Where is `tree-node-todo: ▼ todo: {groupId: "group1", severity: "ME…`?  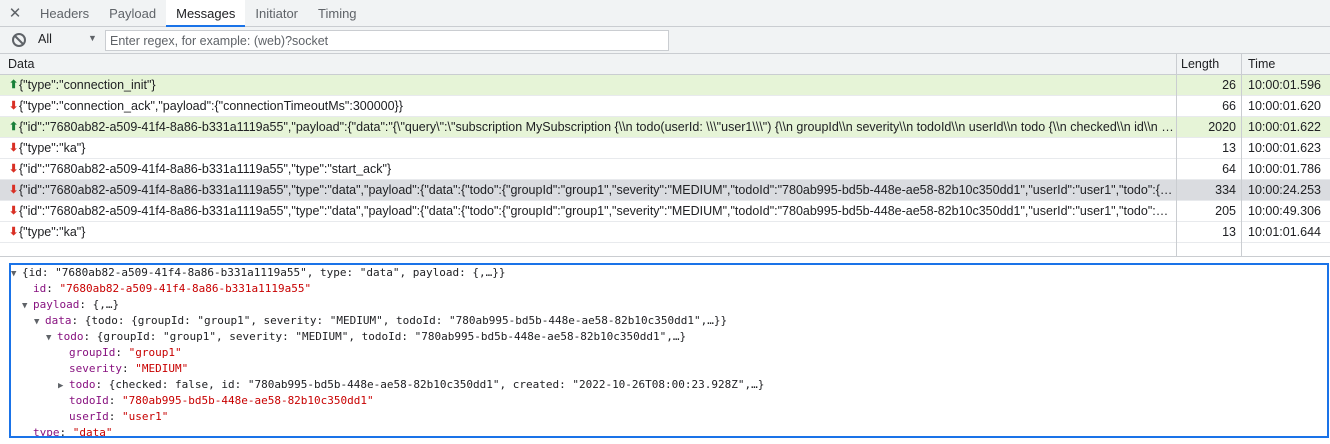
tree-node-todo: ▼ todo: {groupId: "group1", severity: "ME… is located at coordinates (366, 337).